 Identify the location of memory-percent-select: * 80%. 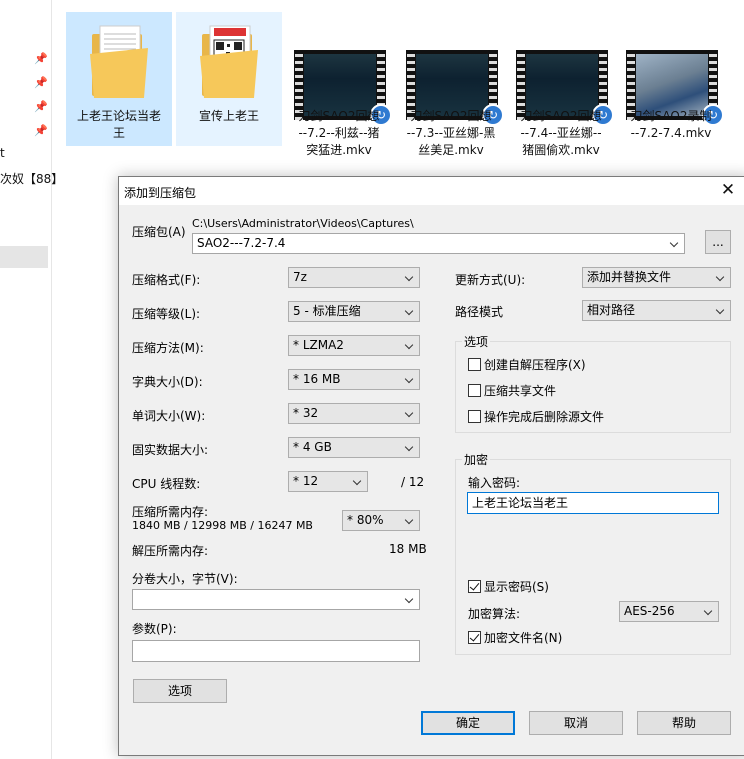
(381, 520).